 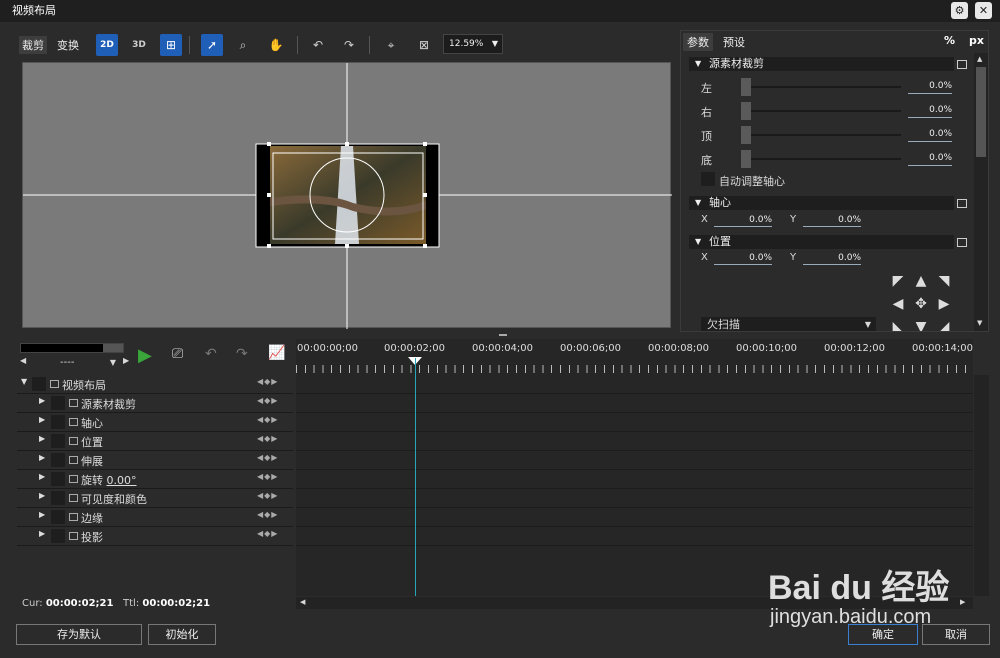 I want to click on track-item: ▶ 可见度和颜色 ◀◆▶, so click(x=155, y=498).